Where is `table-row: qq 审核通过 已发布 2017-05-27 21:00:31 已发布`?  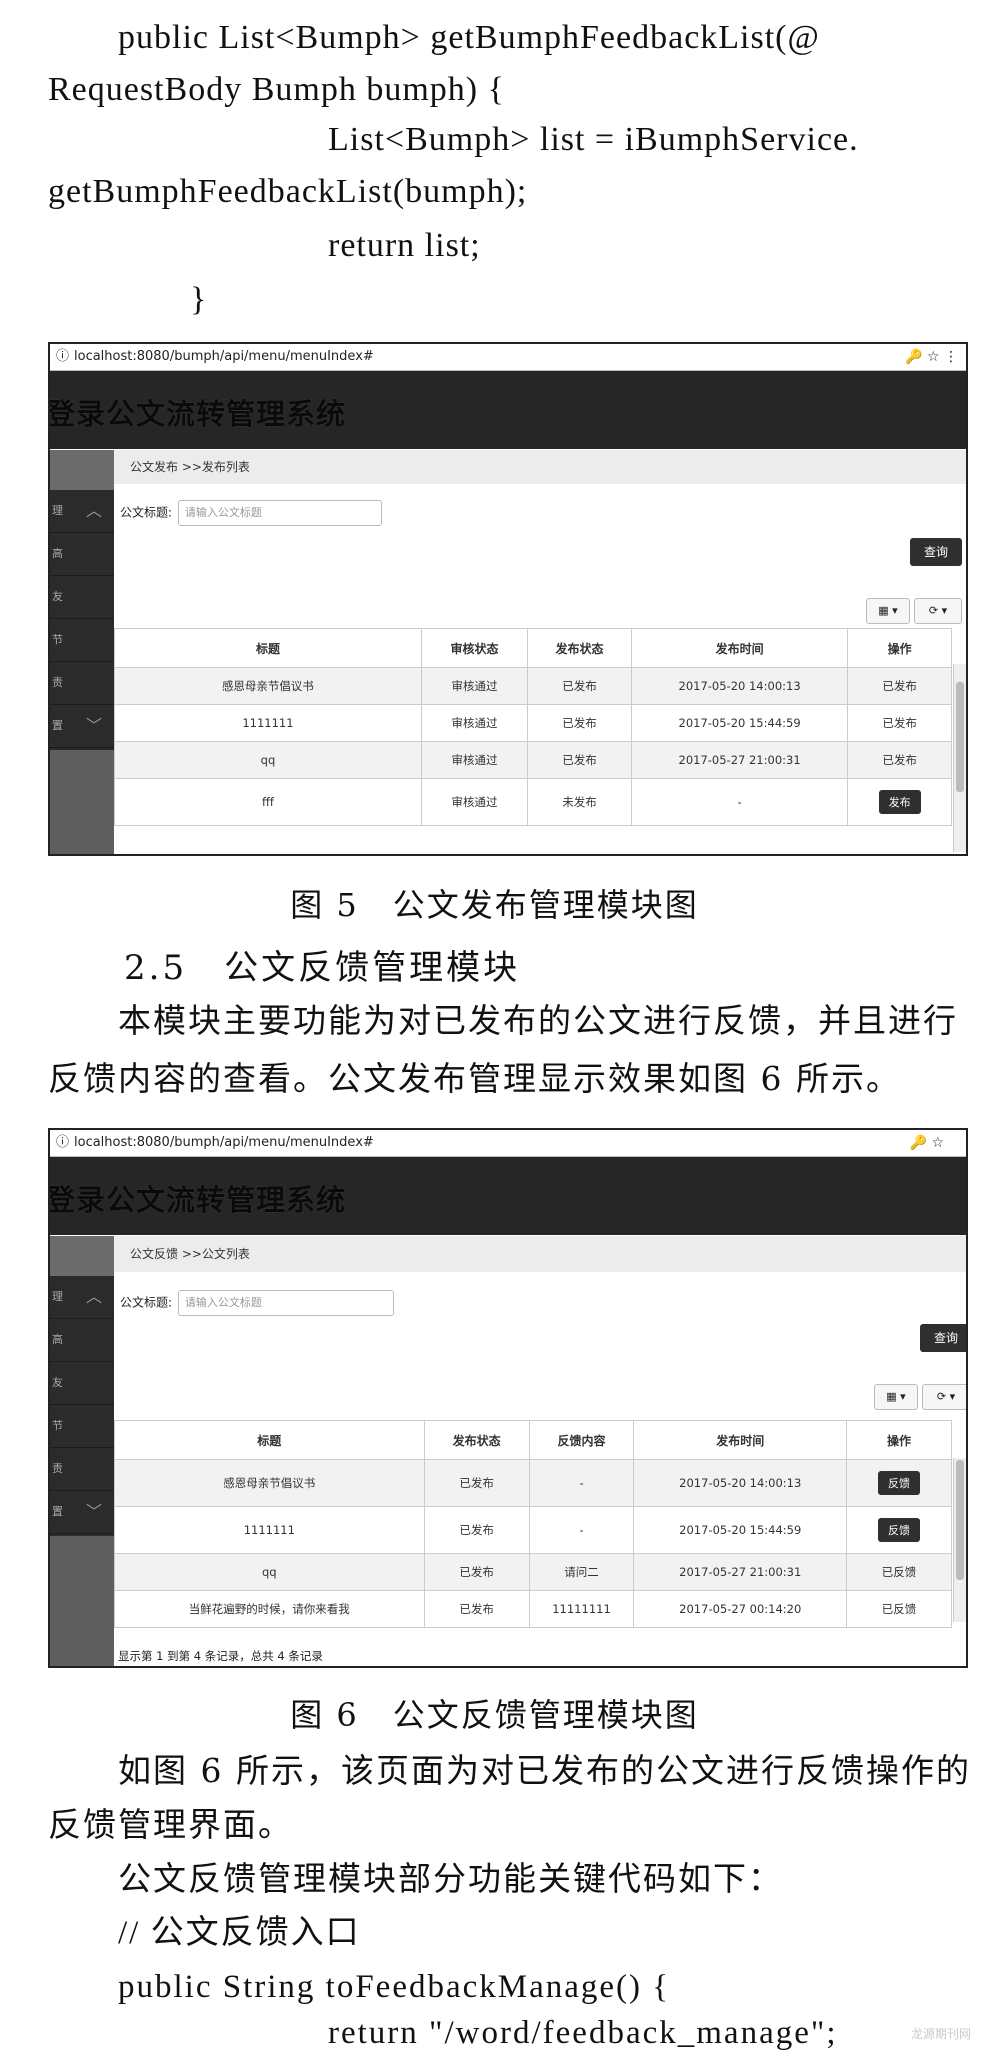
table-row: qq 审核通过 已发布 2017-05-27 21:00:31 已发布 is located at coordinates (533, 760).